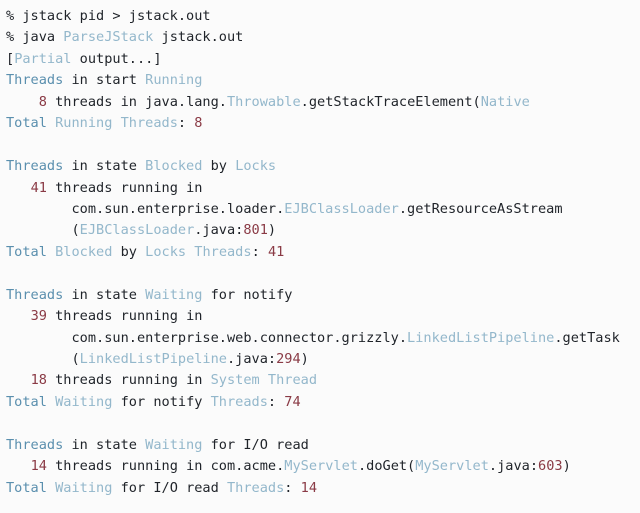 The width and height of the screenshot is (640, 513). Describe the element at coordinates (452, 466) in the screenshot. I see `token-ident: MyServlet` at that location.